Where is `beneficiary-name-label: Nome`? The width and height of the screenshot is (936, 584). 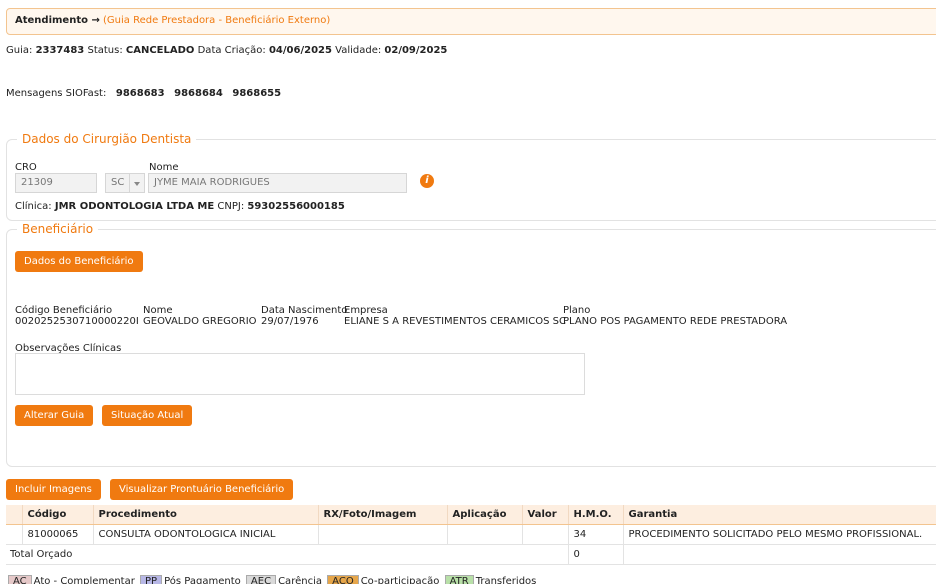
beneficiary-name-label: Nome is located at coordinates (158, 310).